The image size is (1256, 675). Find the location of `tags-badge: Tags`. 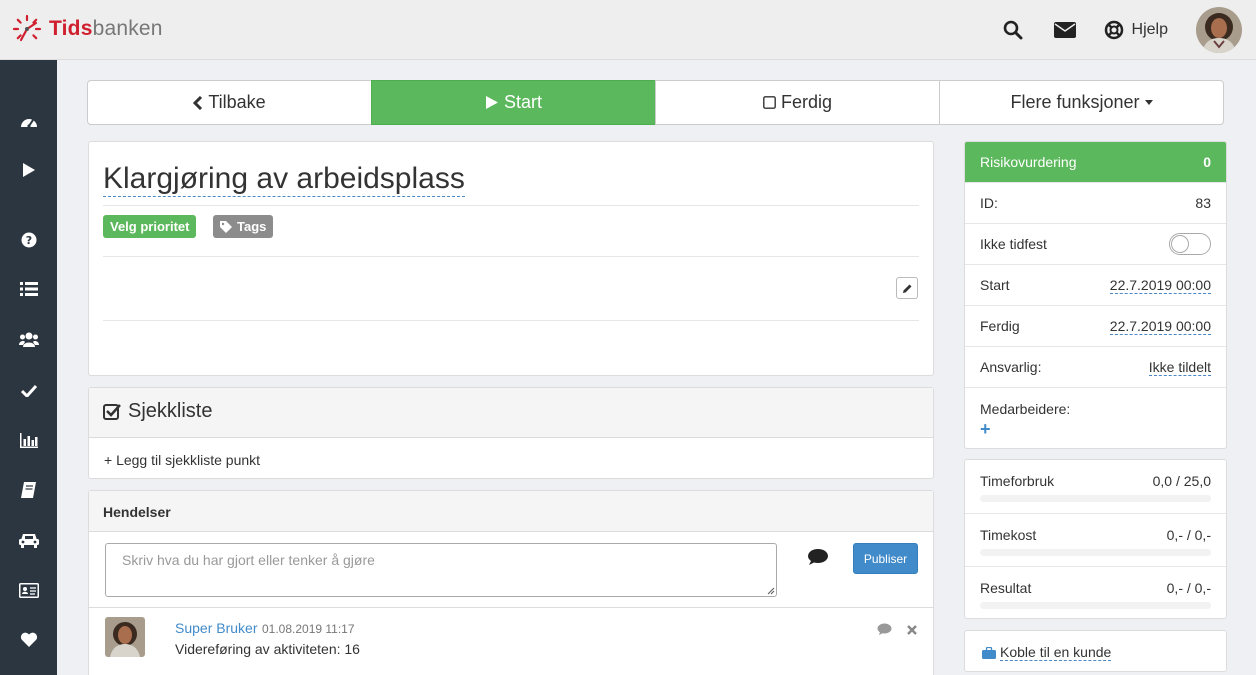

tags-badge: Tags is located at coordinates (243, 226).